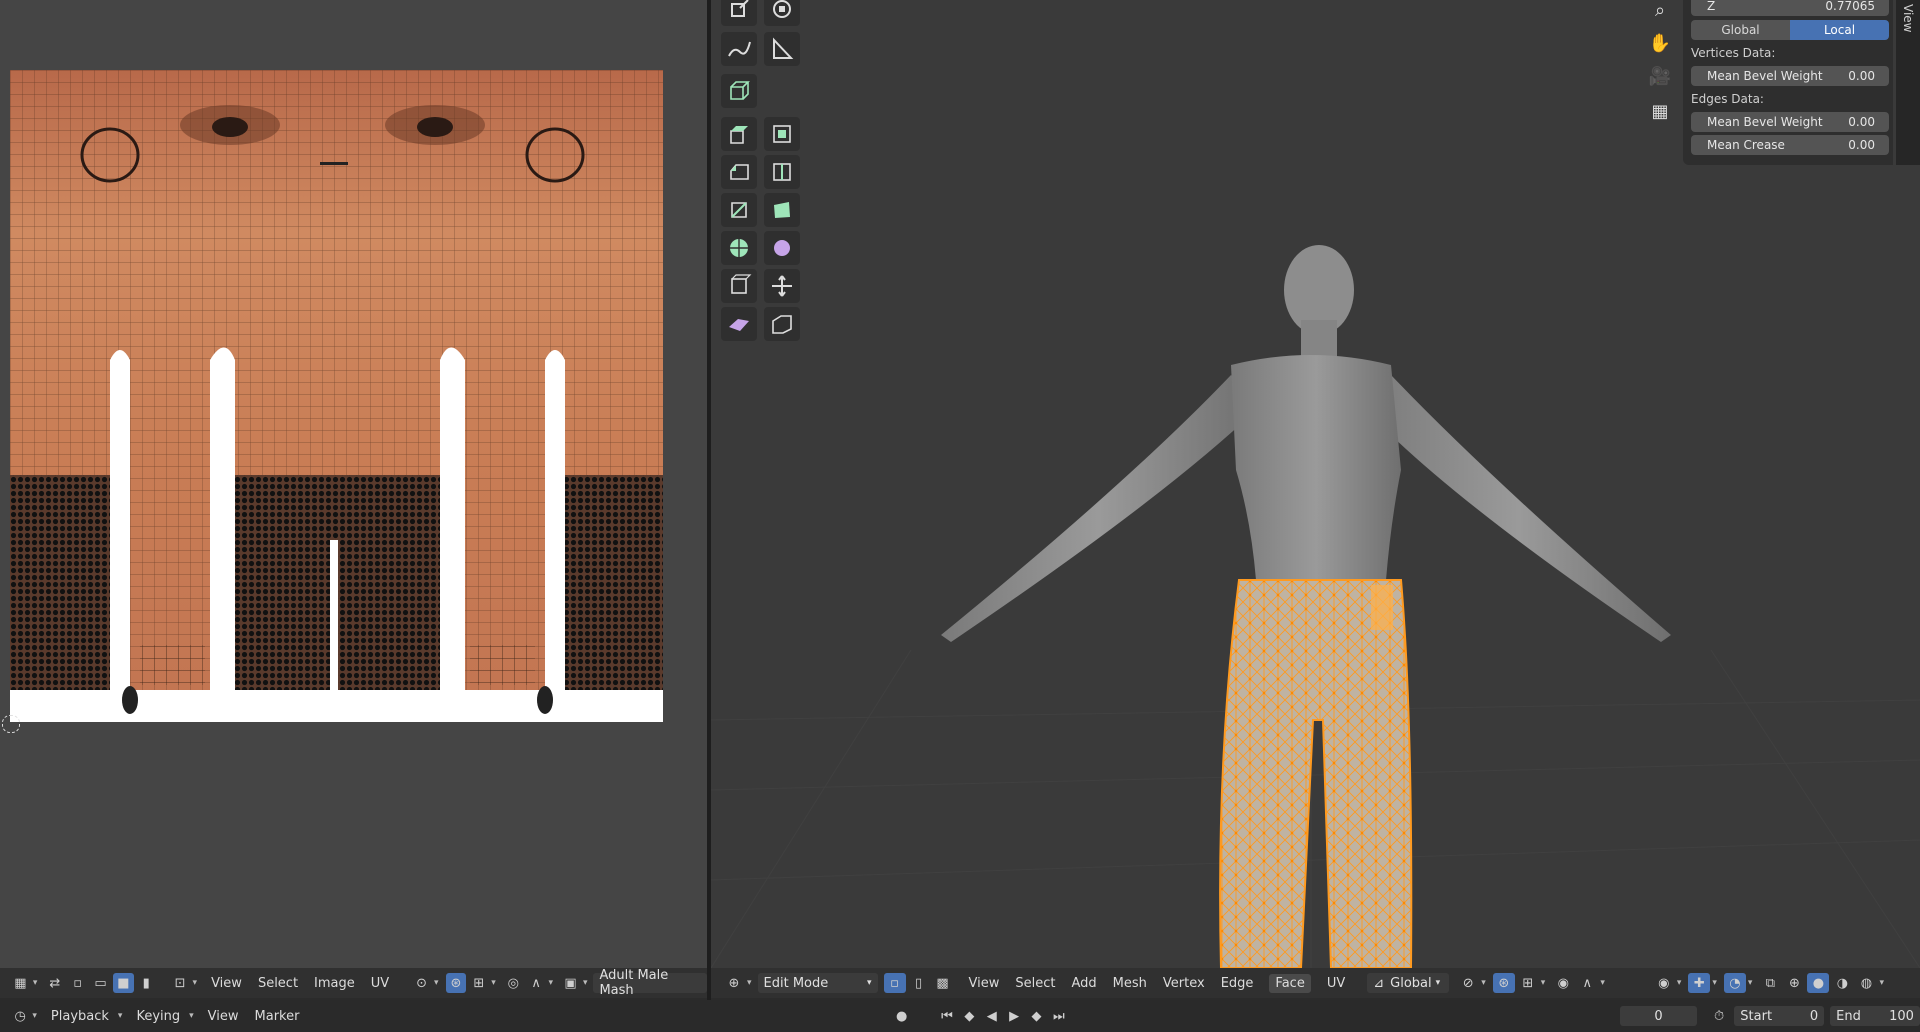 The width and height of the screenshot is (1920, 1032). I want to click on image-name-field: Adult Male Mash, so click(650, 983).